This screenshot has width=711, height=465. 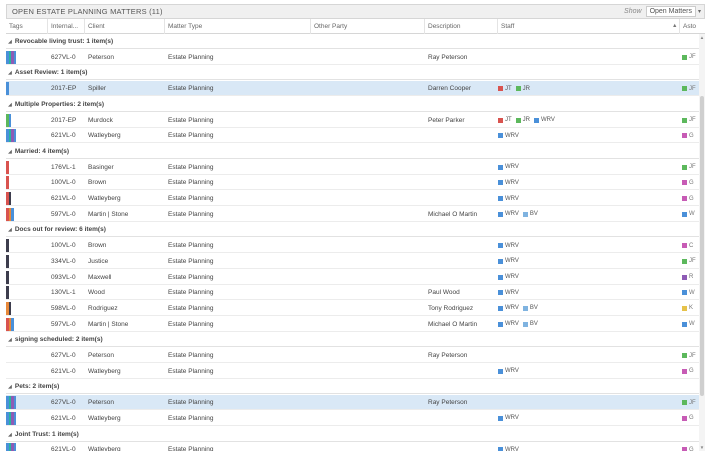 I want to click on cell-description: Peter Parker, so click(x=446, y=120).